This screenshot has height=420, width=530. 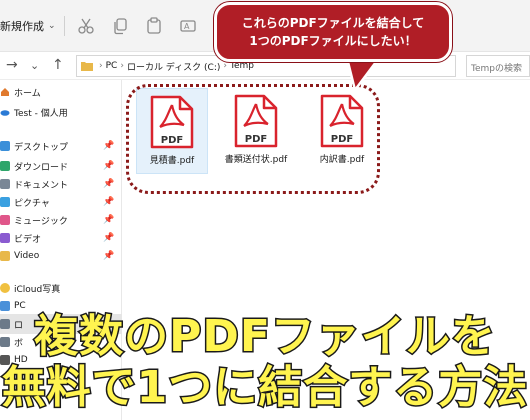 I want to click on document-icon, so click(x=5, y=184).